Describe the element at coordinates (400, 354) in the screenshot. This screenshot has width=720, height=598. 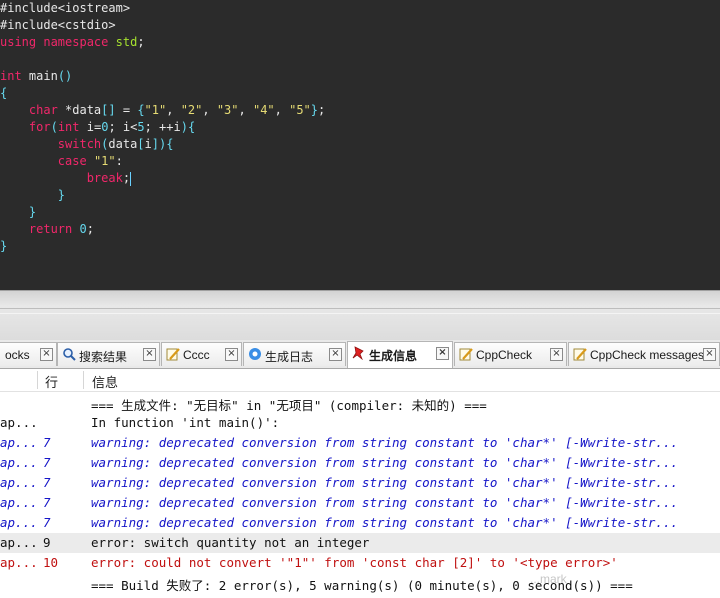
I see `tab-5: 生成信息 ×` at that location.